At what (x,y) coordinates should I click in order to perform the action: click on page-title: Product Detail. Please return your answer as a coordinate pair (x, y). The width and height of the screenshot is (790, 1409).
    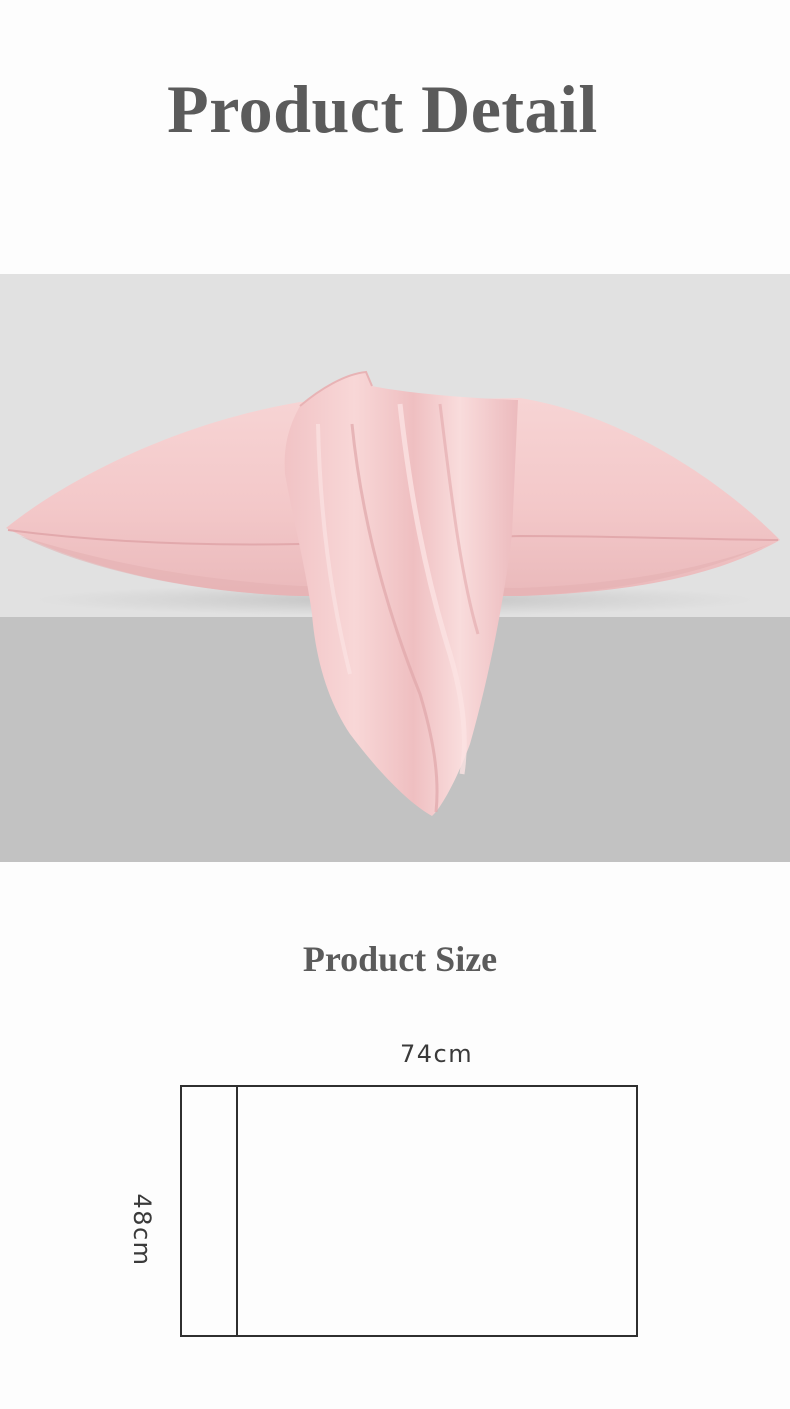
    Looking at the image, I should click on (382, 109).